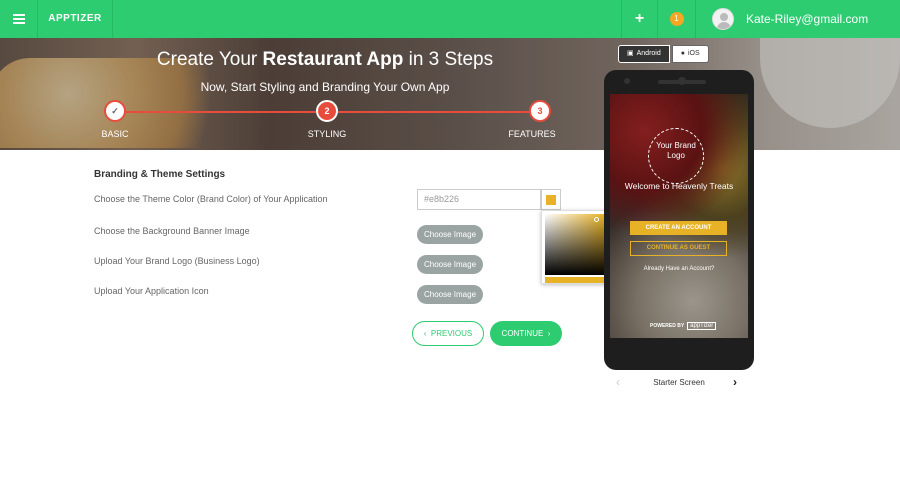 The image size is (900, 501). Describe the element at coordinates (327, 111) in the screenshot. I see `step-2-indicator: 2` at that location.